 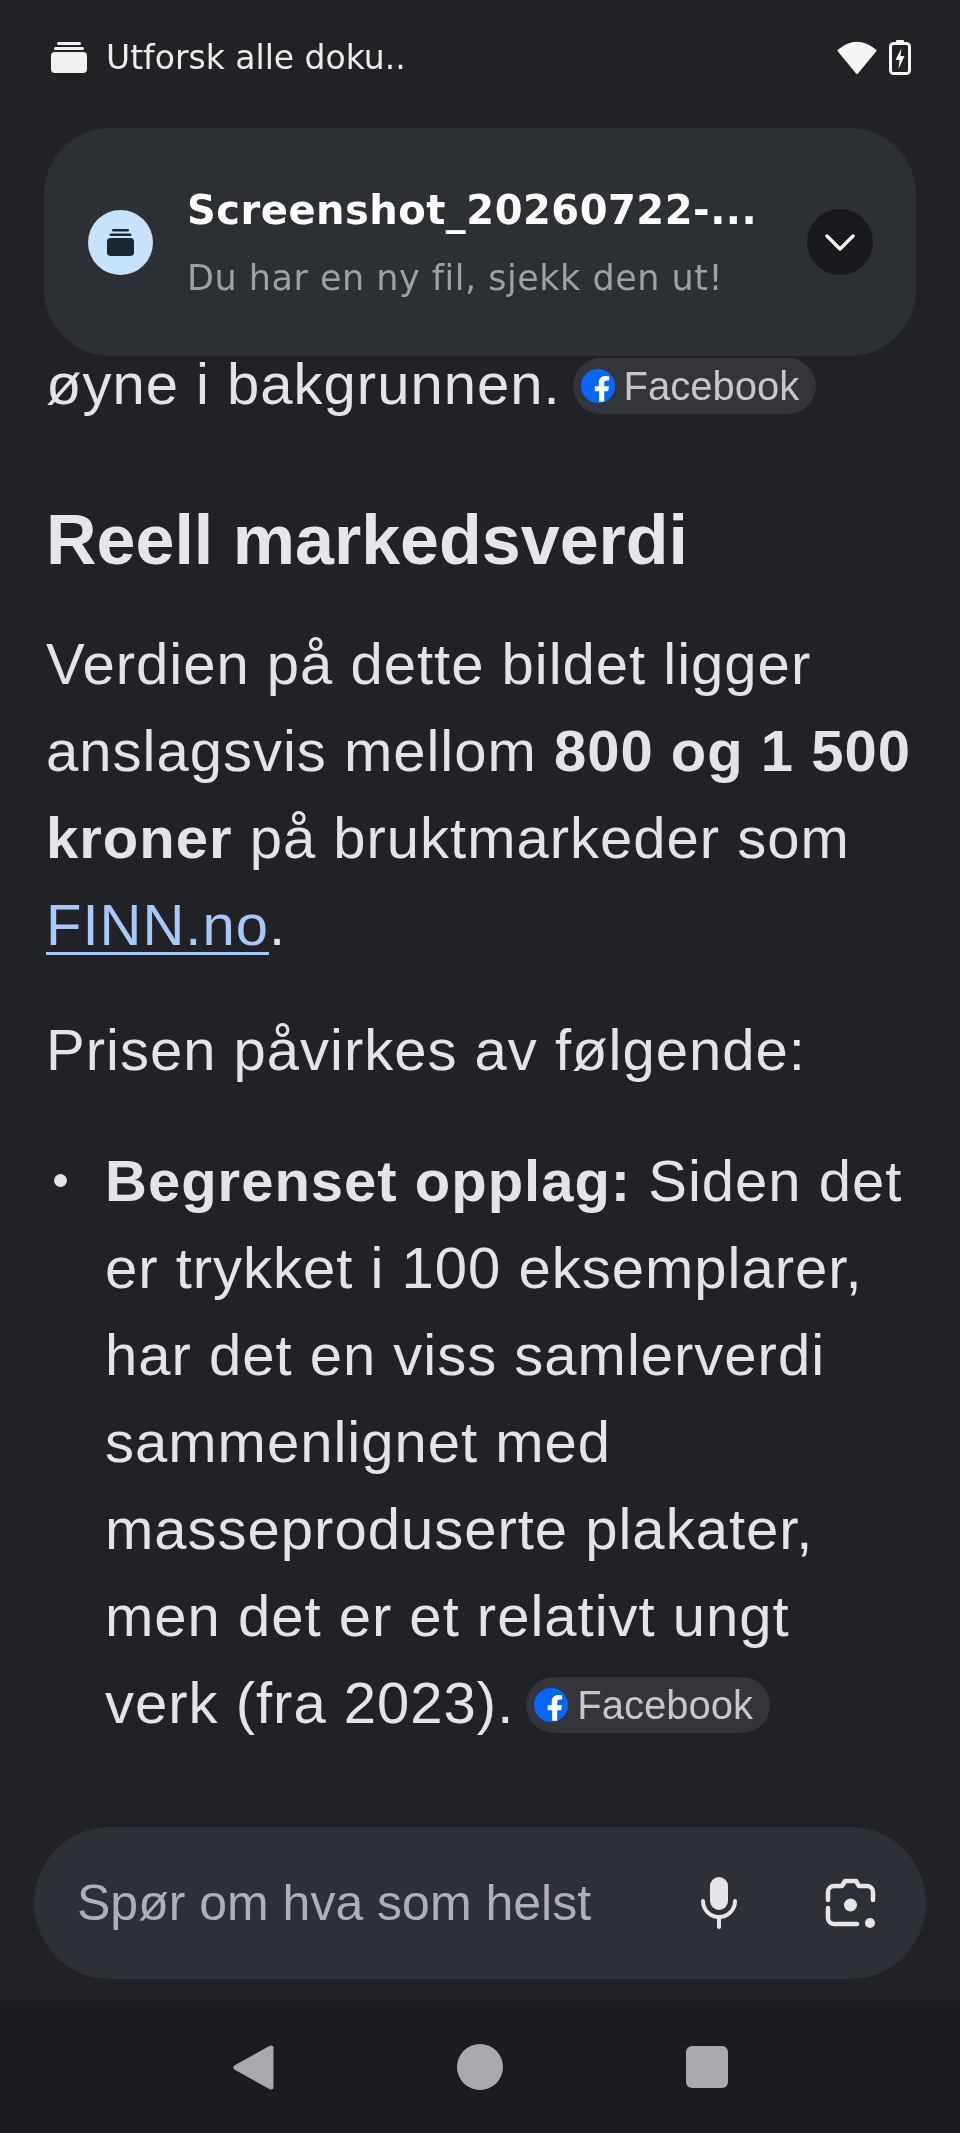 What do you see at coordinates (480, 242) in the screenshot?
I see `notification-card: Screenshot_20260722-... Du har en ny fil, sjekk den ut!` at bounding box center [480, 242].